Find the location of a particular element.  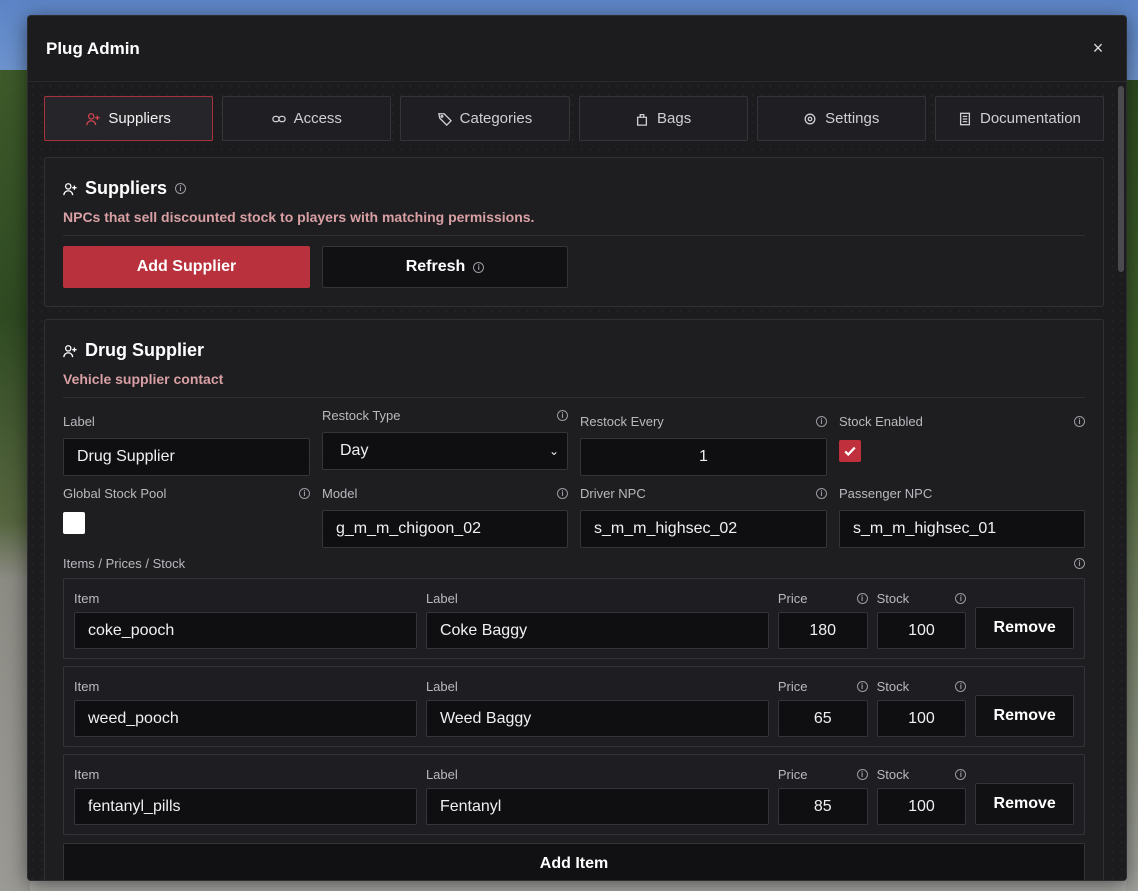

tab-suppliers: Suppliers is located at coordinates (129, 118).